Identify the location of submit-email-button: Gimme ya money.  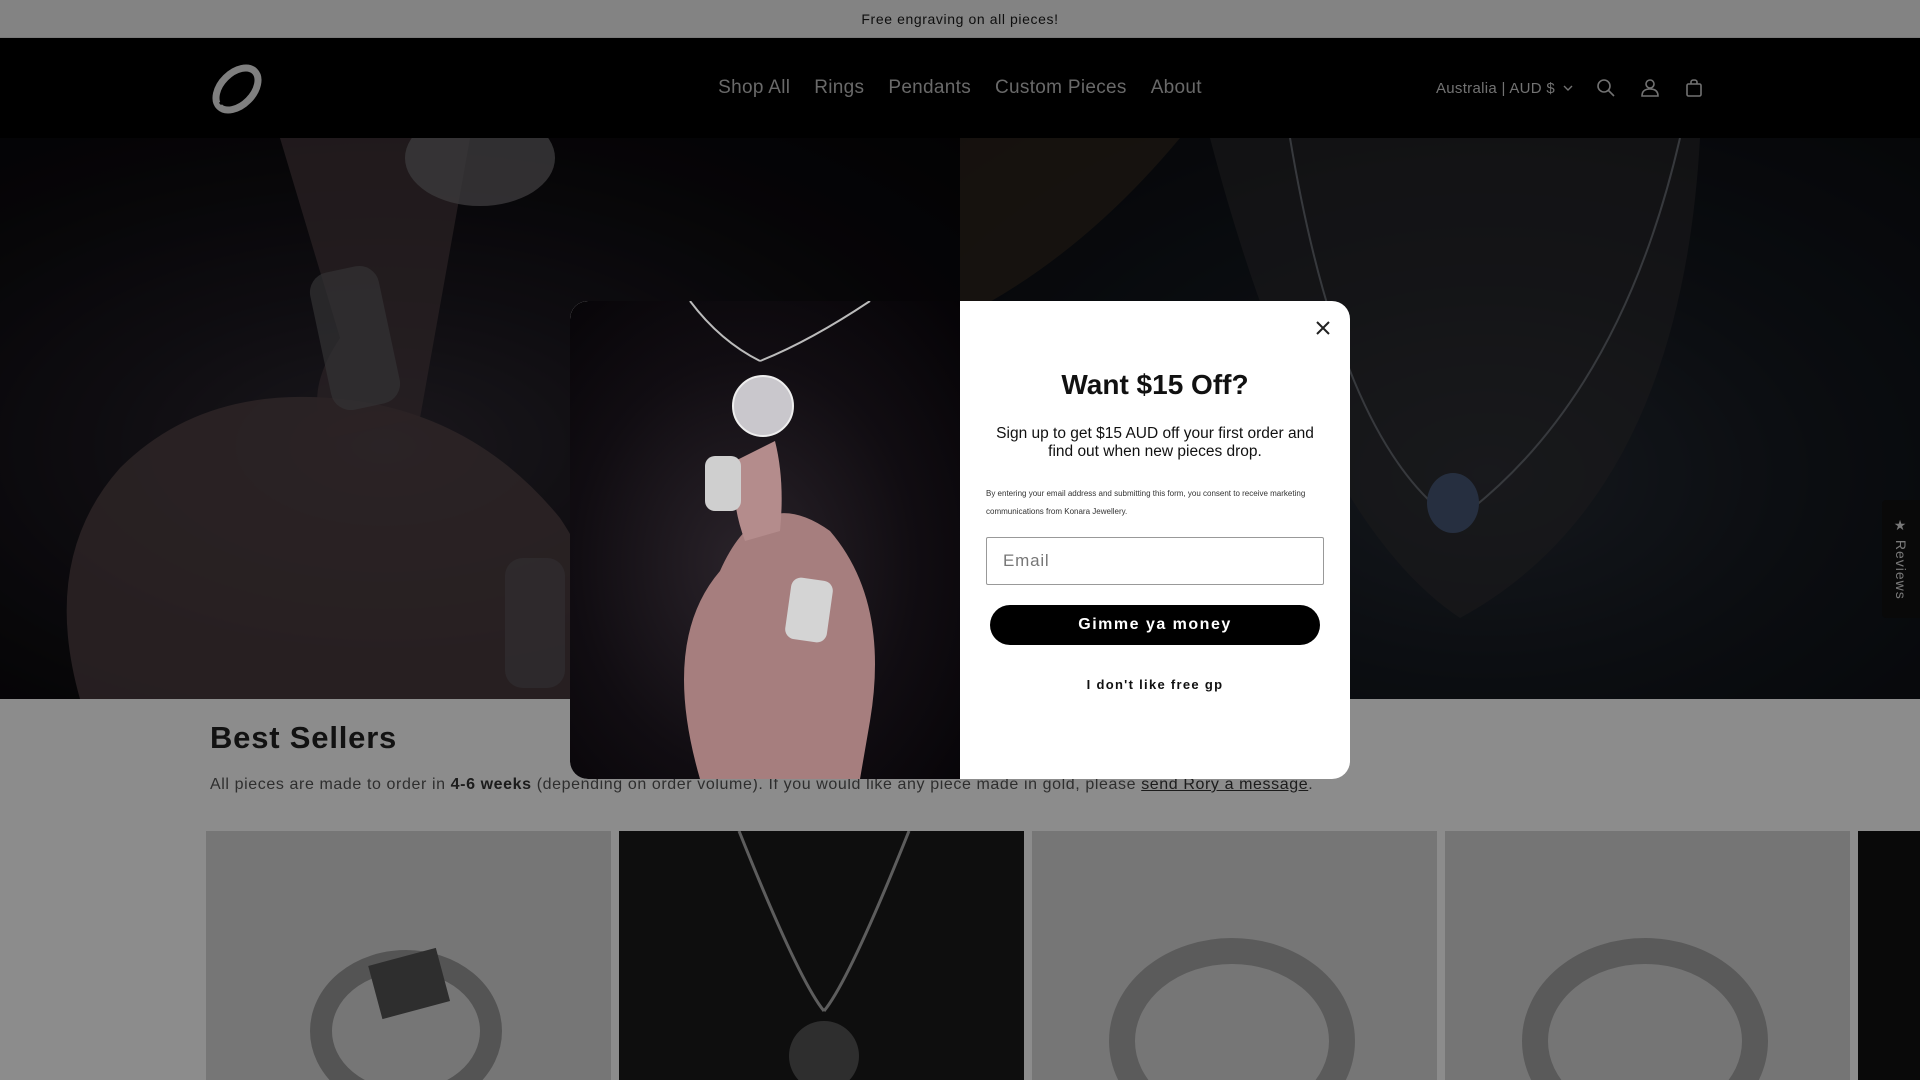
(1155, 625).